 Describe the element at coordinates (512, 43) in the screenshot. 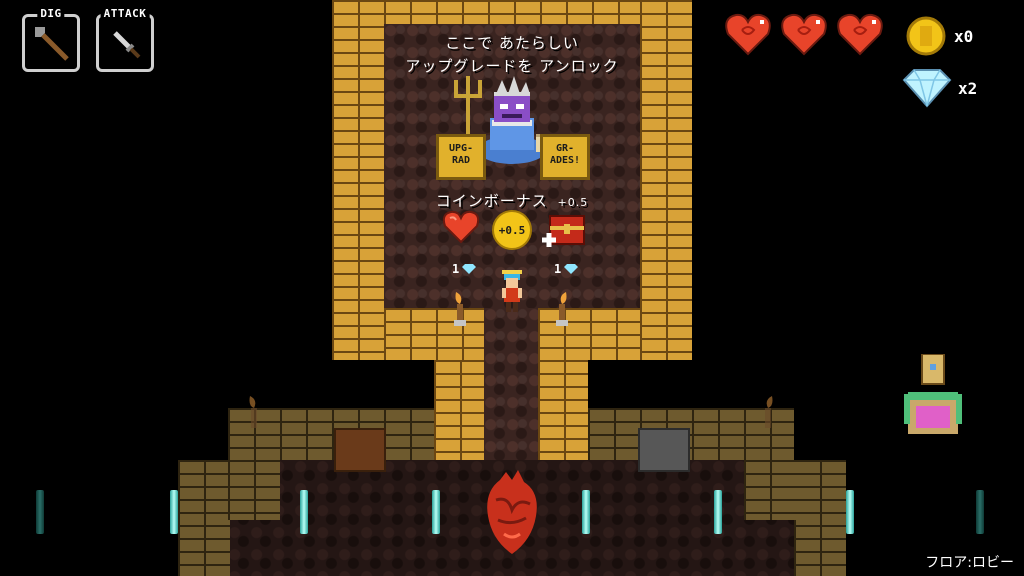

I see `shrine-message-line1: ここで あたらしい` at that location.